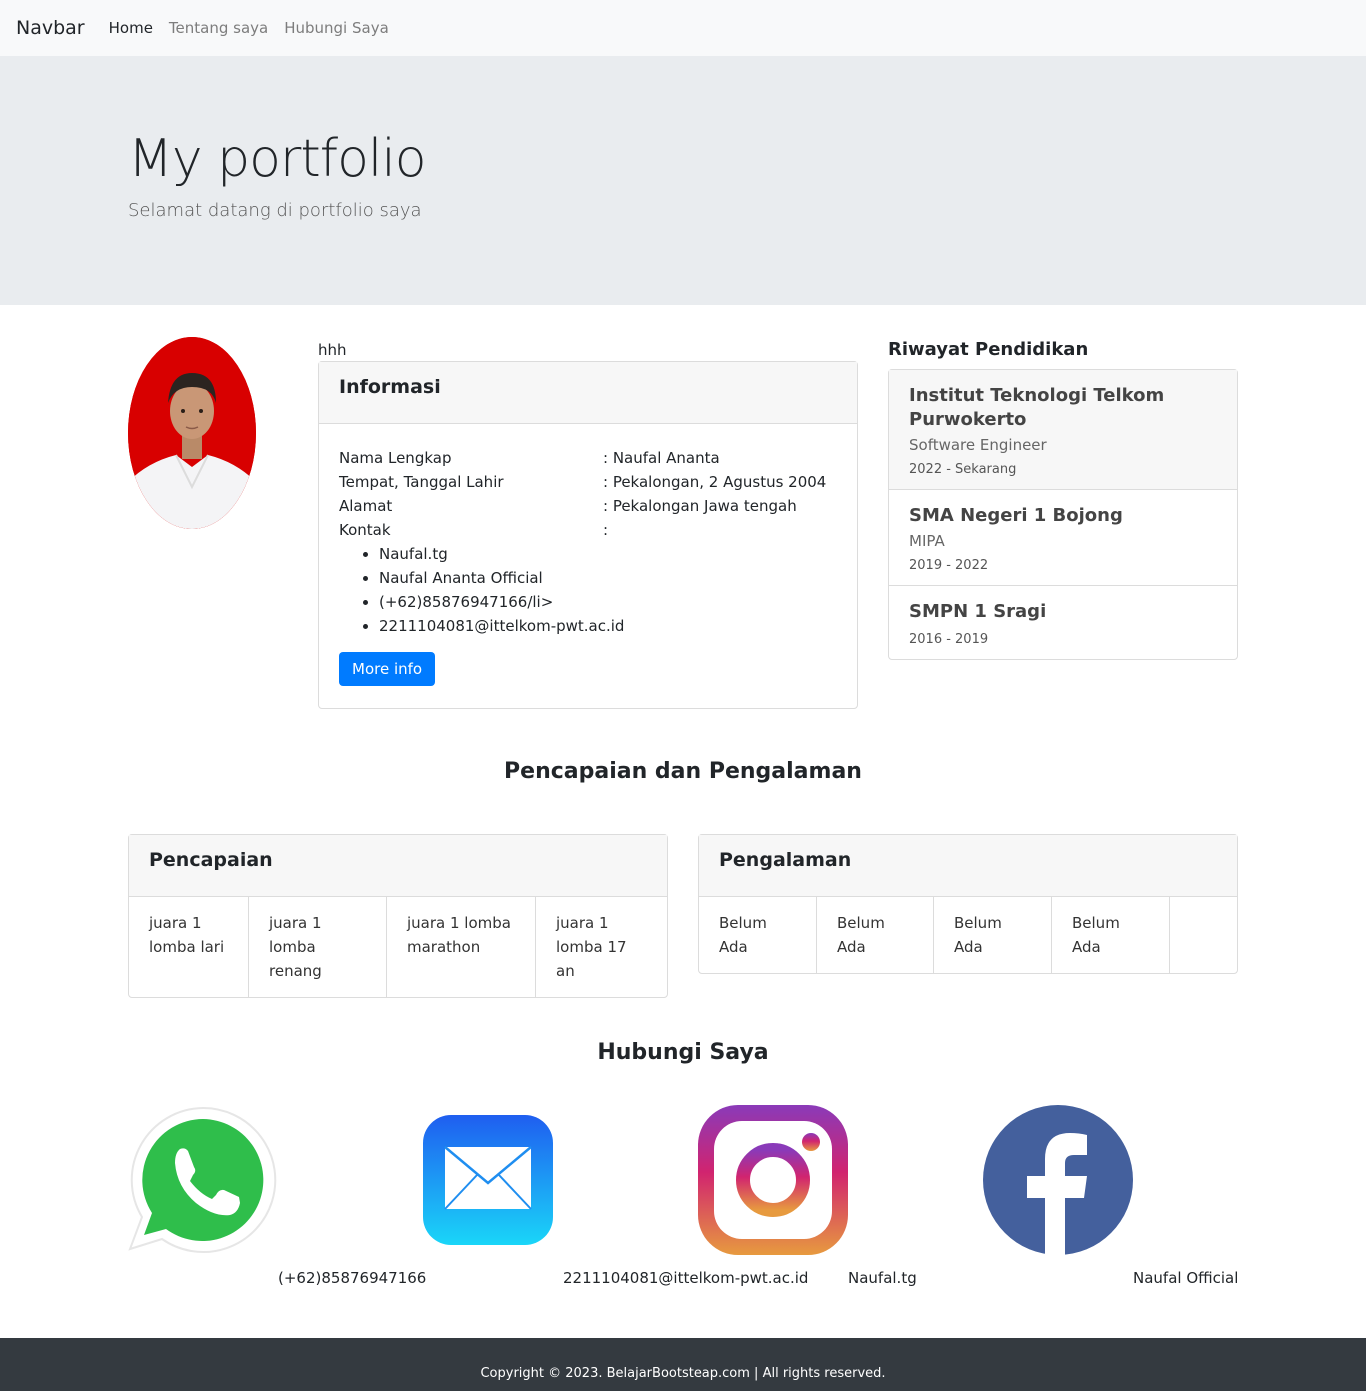 The height and width of the screenshot is (1391, 1366). I want to click on pengalaman-list: Belum Ada Belum Ada Belum Ada Belum Ada, so click(968, 935).